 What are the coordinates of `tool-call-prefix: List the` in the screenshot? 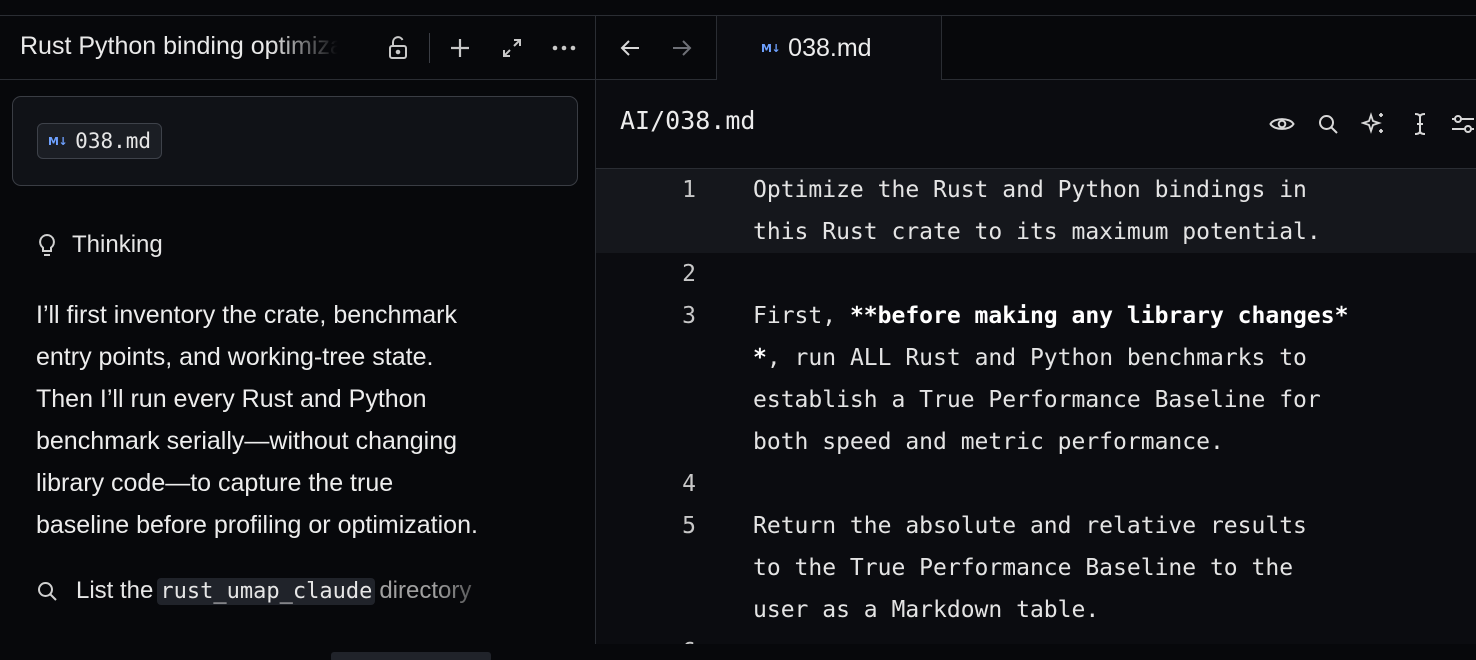 It's located at (115, 590).